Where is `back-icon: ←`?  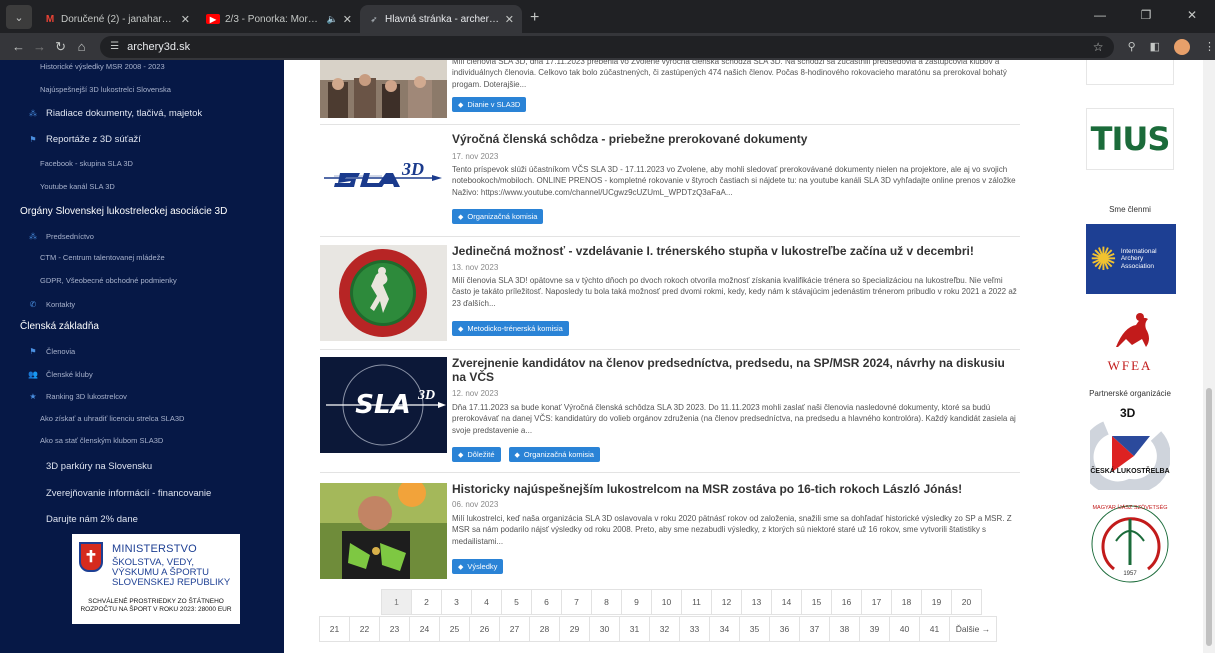 back-icon: ← is located at coordinates (18, 46).